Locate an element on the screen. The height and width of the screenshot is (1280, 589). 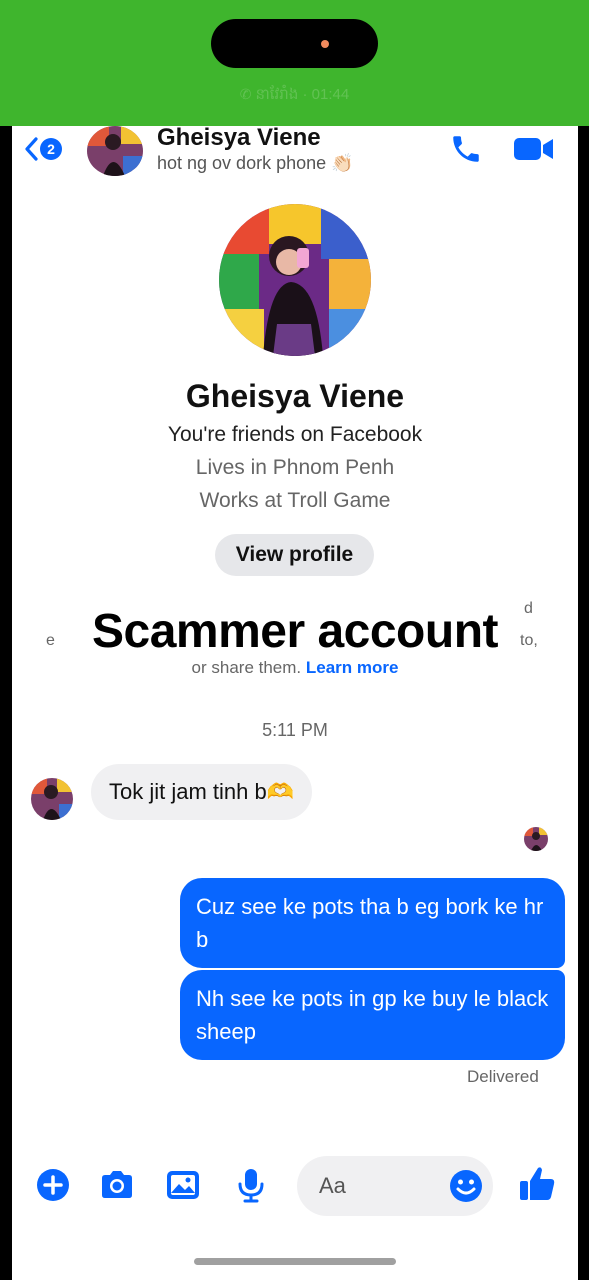
camera-indicator-dot is located at coordinates (325, 44).